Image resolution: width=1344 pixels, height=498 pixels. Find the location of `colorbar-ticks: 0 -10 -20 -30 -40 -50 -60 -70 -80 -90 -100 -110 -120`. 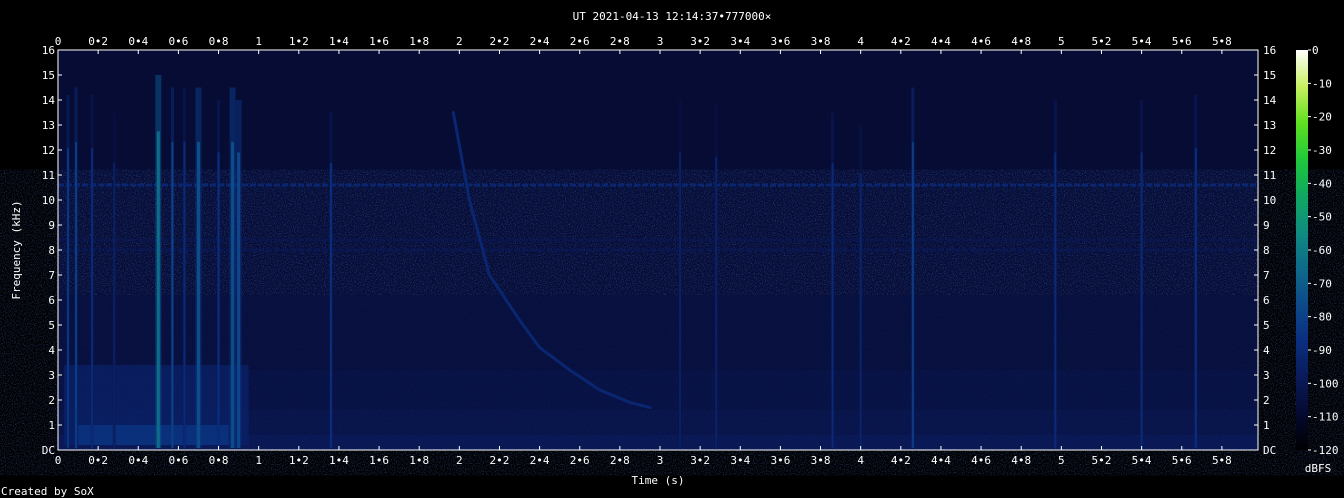

colorbar-ticks: 0 -10 -20 -30 -40 -50 -60 -70 -80 -90 -100 -110 -120 is located at coordinates (1323, 250).